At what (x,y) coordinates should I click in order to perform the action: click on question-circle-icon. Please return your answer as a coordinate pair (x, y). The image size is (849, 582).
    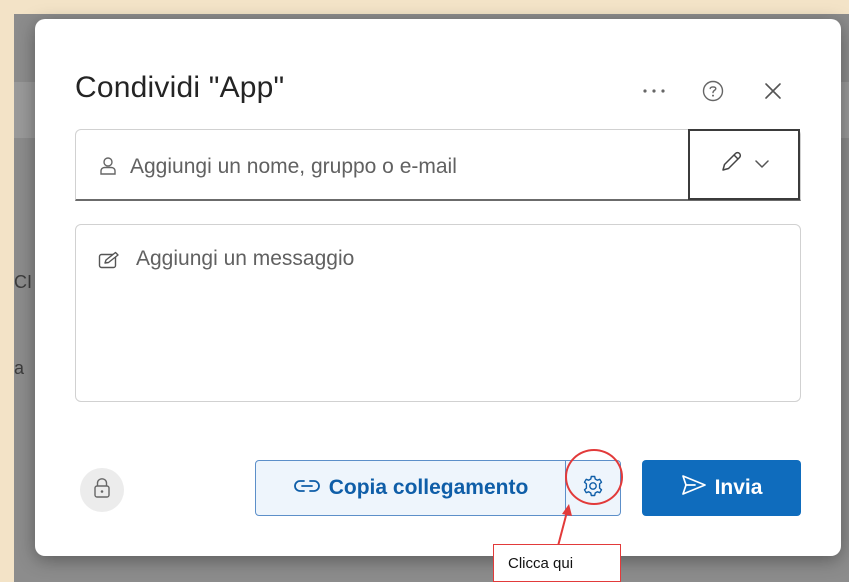
    Looking at the image, I should click on (713, 91).